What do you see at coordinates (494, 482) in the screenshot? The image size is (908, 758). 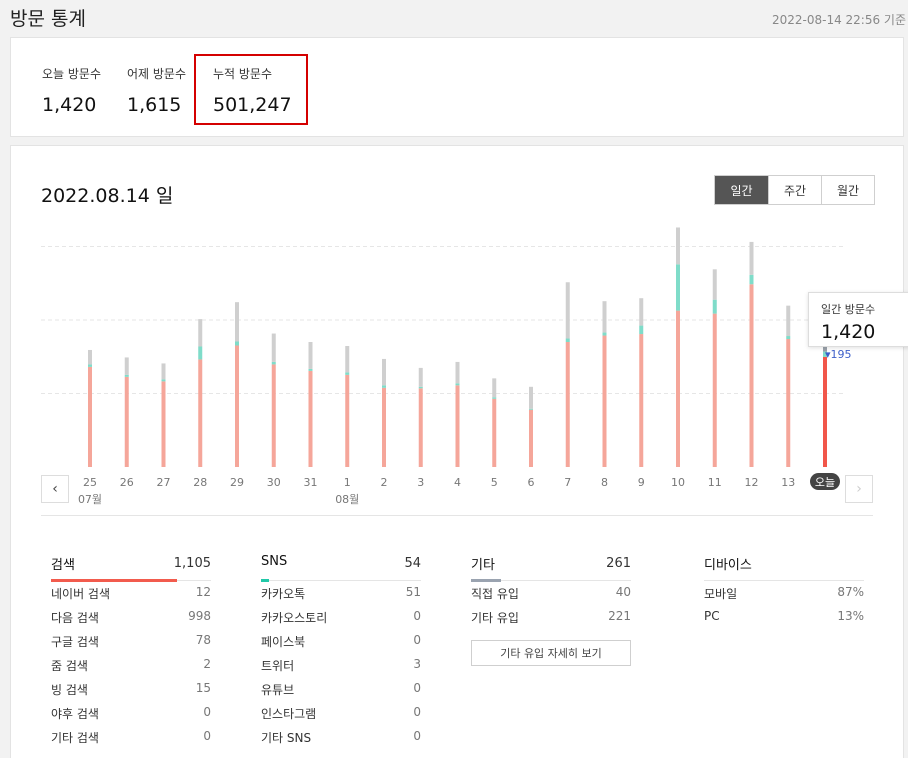 I see `tick-label: 5` at bounding box center [494, 482].